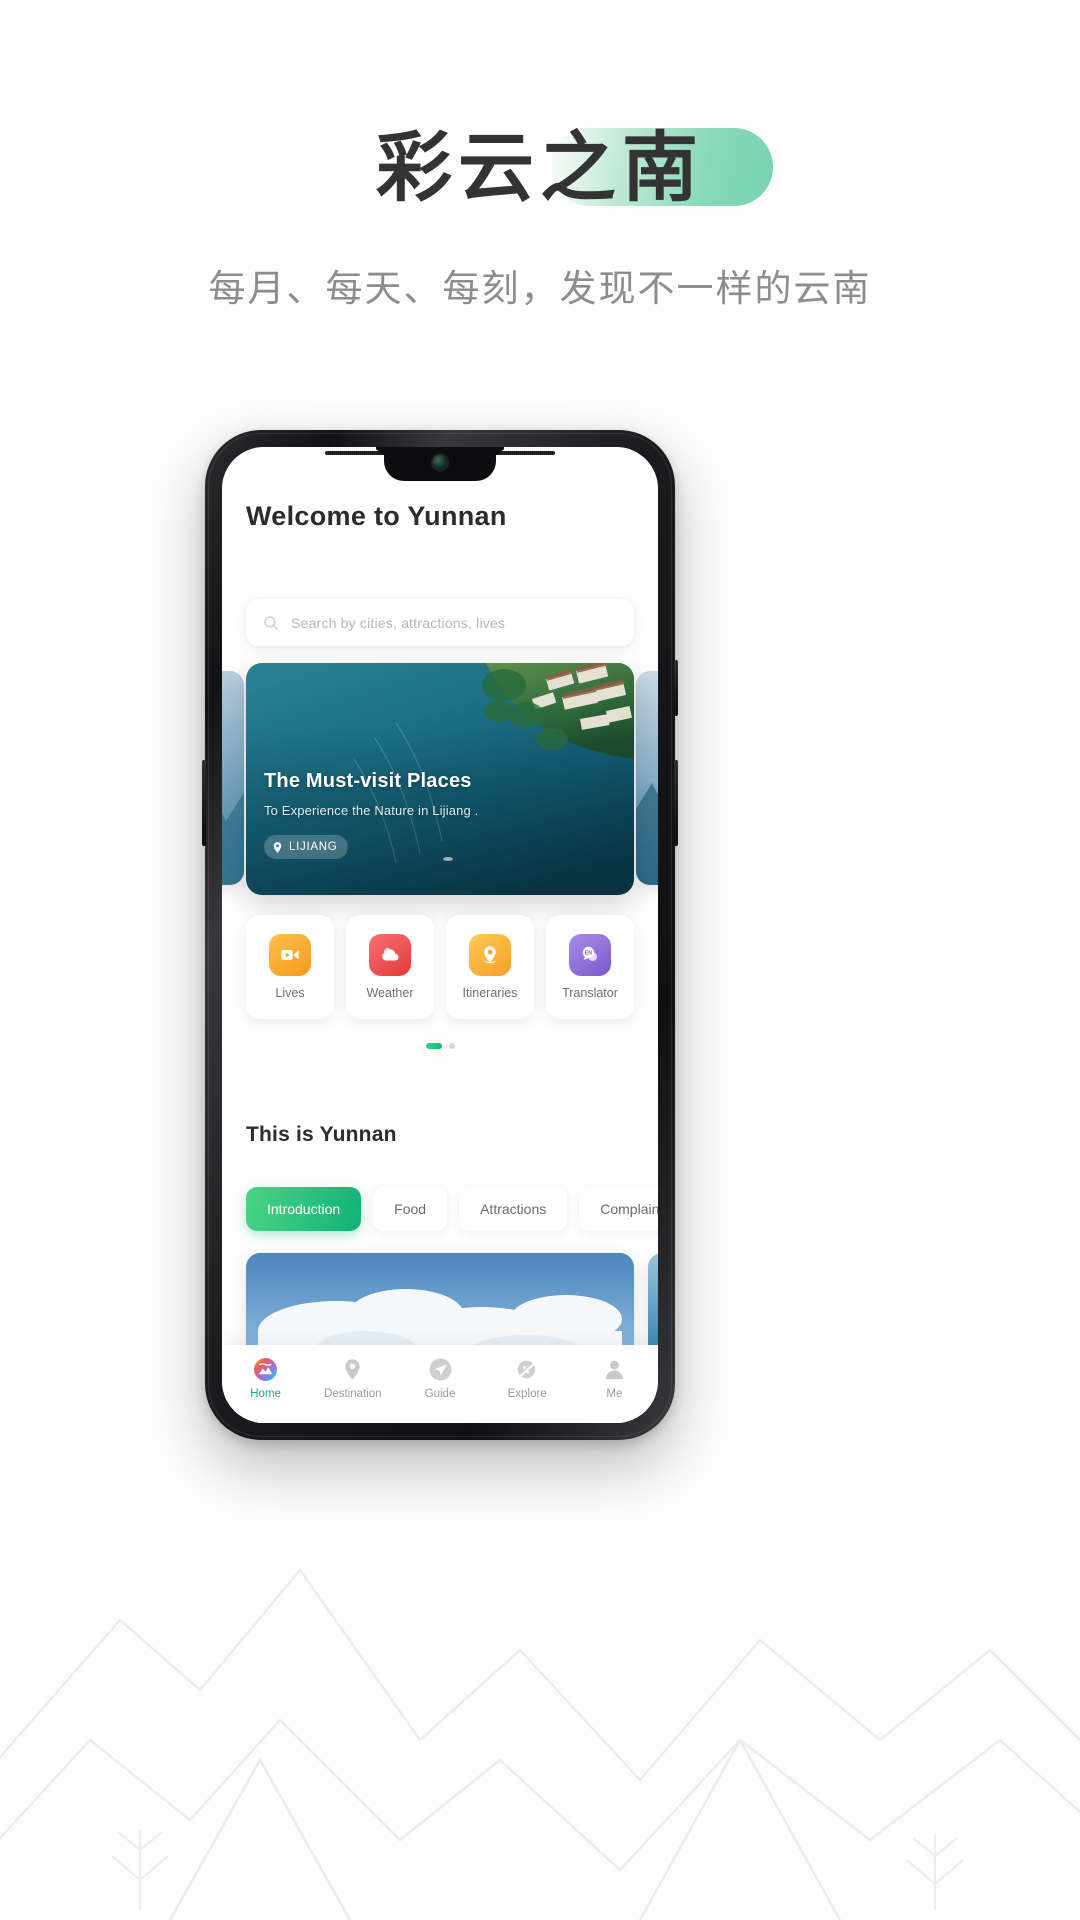  What do you see at coordinates (676, 688) in the screenshot?
I see `power-button` at bounding box center [676, 688].